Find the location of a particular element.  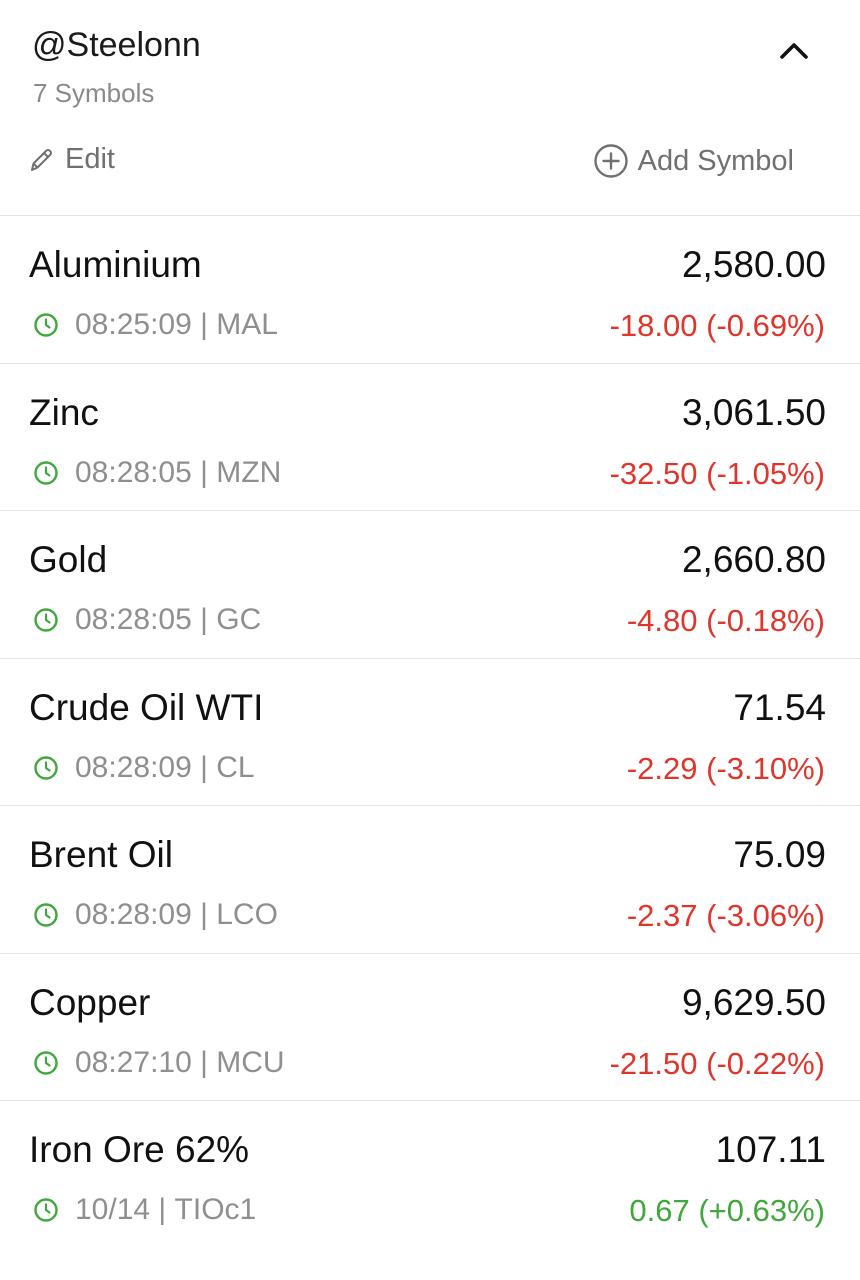

symbol-code: GC is located at coordinates (239, 619).